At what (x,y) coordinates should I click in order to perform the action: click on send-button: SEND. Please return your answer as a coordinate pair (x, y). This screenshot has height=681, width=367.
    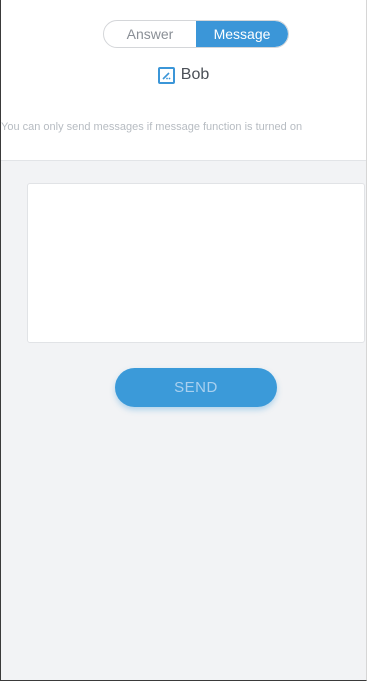
    Looking at the image, I should click on (196, 387).